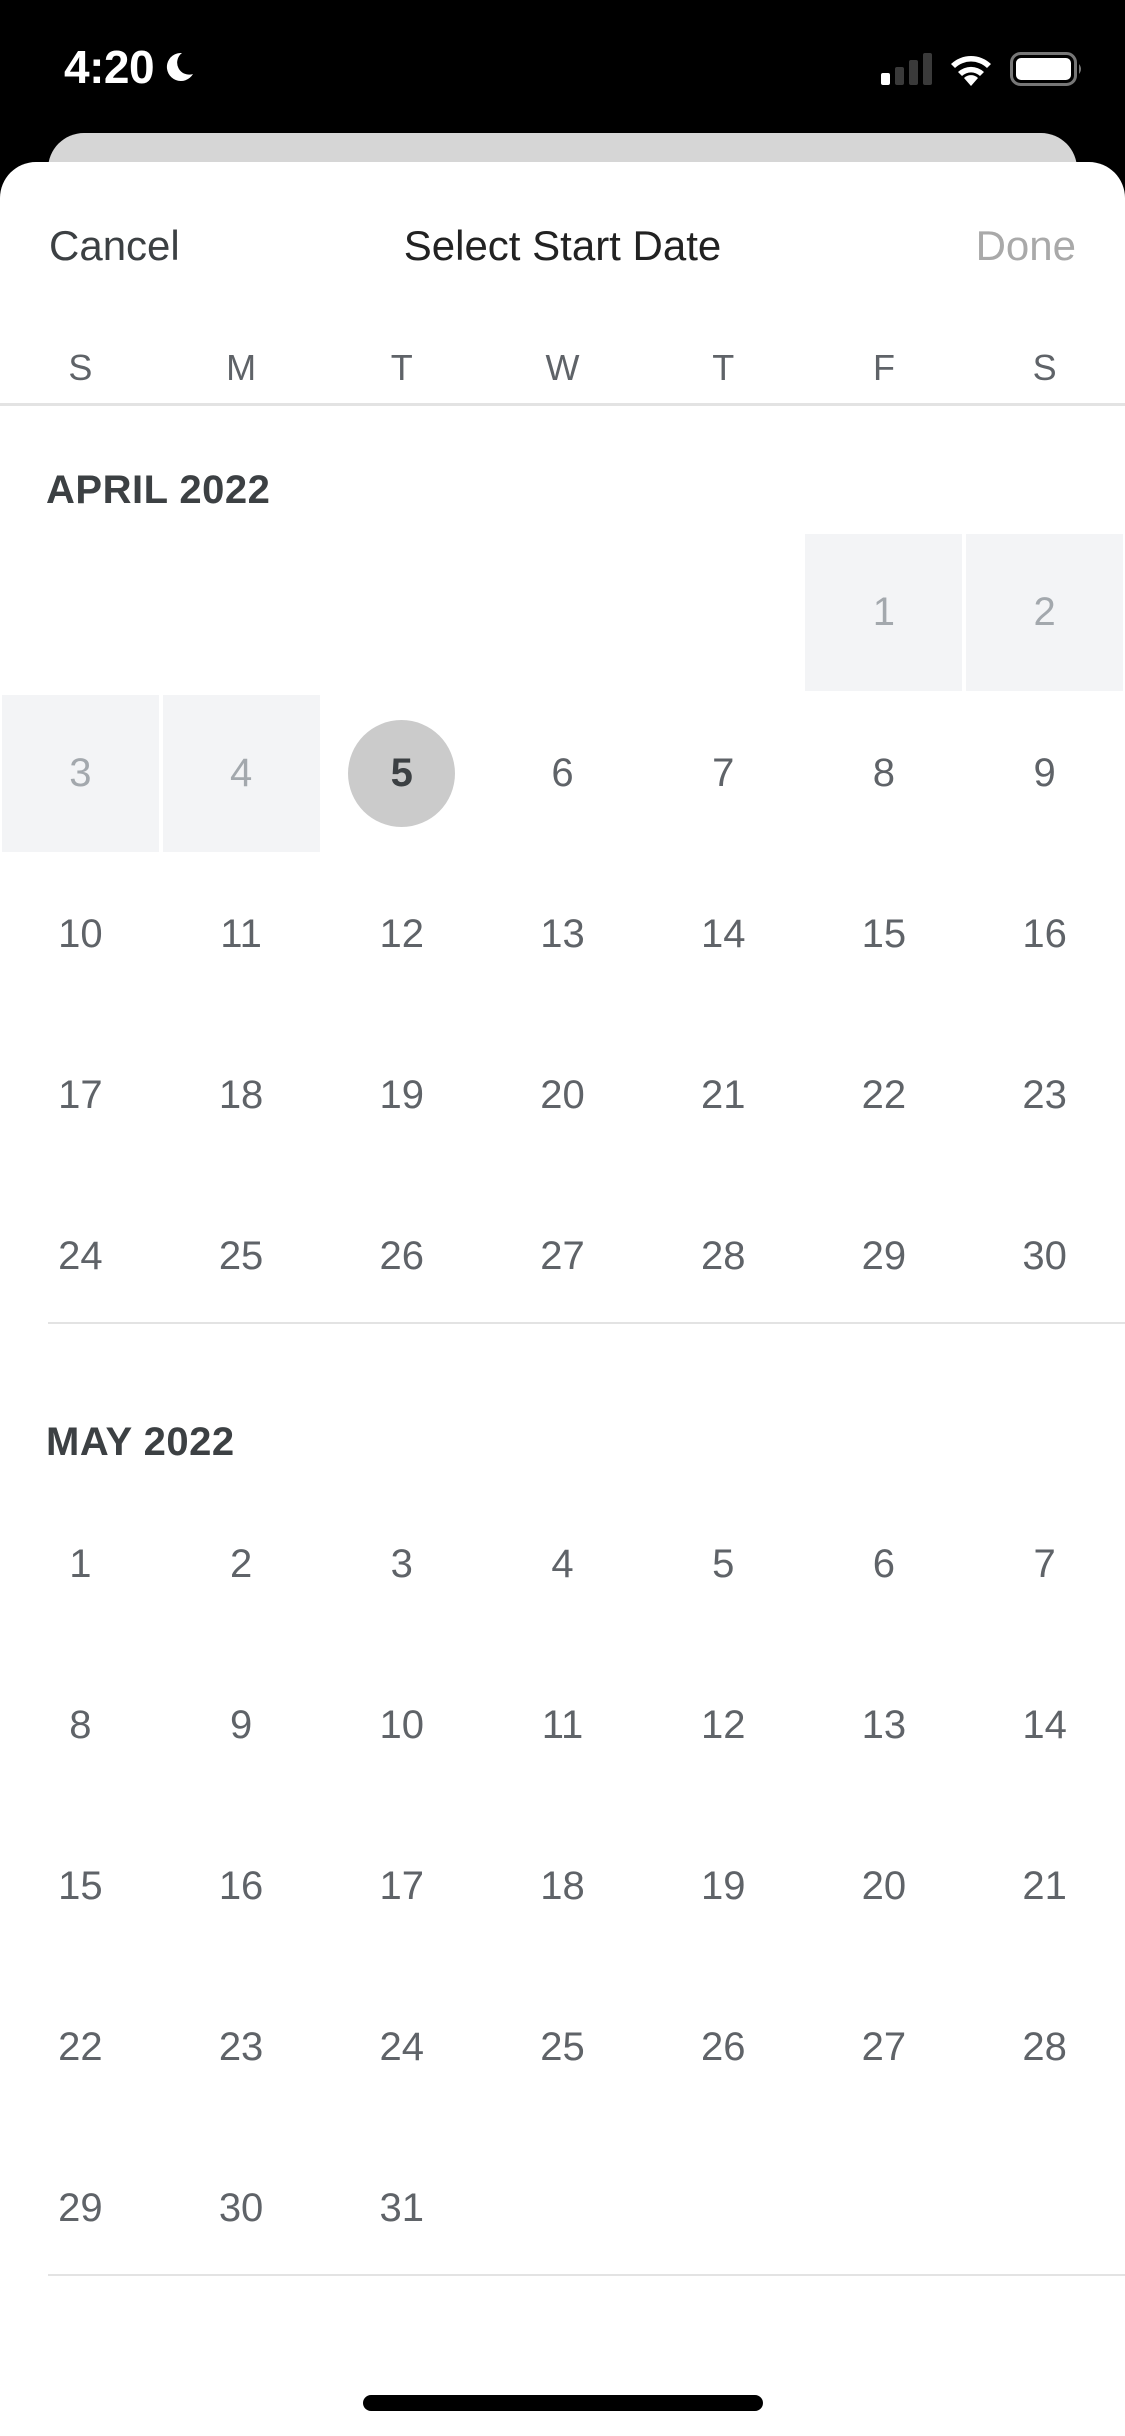  I want to click on weekday-label: W, so click(562, 367).